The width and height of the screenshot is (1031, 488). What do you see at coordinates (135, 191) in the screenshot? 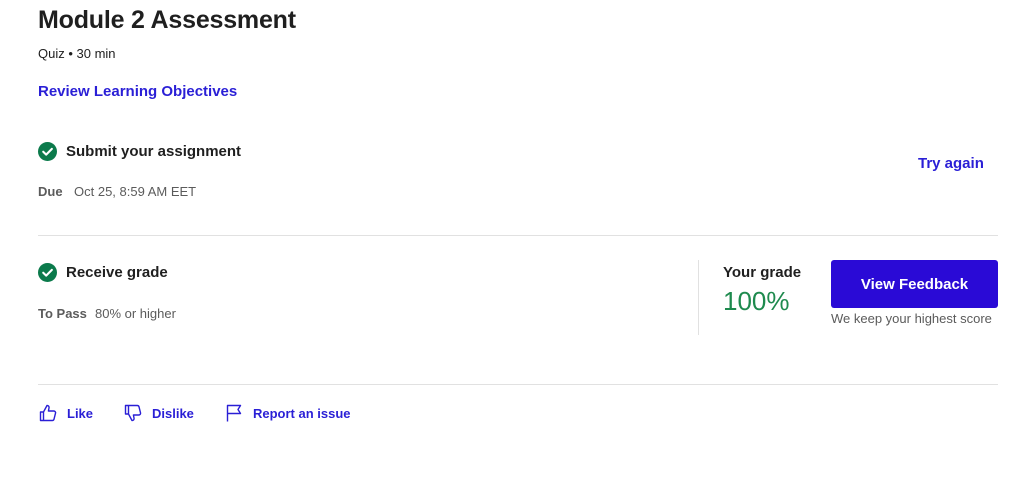
I see `due-value: Oct 25, 8:59 AM EET` at bounding box center [135, 191].